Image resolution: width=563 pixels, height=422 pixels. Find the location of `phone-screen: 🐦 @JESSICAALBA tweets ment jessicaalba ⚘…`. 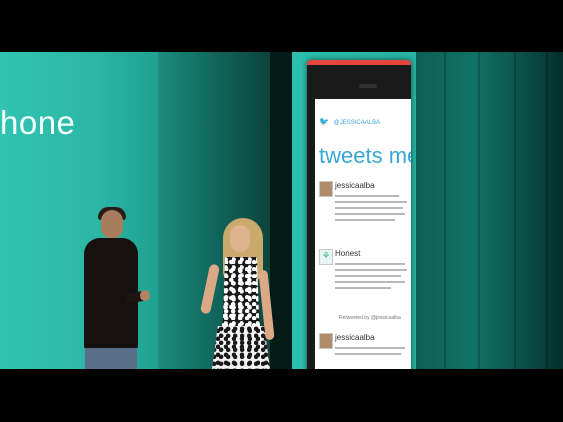

phone-screen: 🐦 @JESSICAALBA tweets ment jessicaalba ⚘… is located at coordinates (363, 234).